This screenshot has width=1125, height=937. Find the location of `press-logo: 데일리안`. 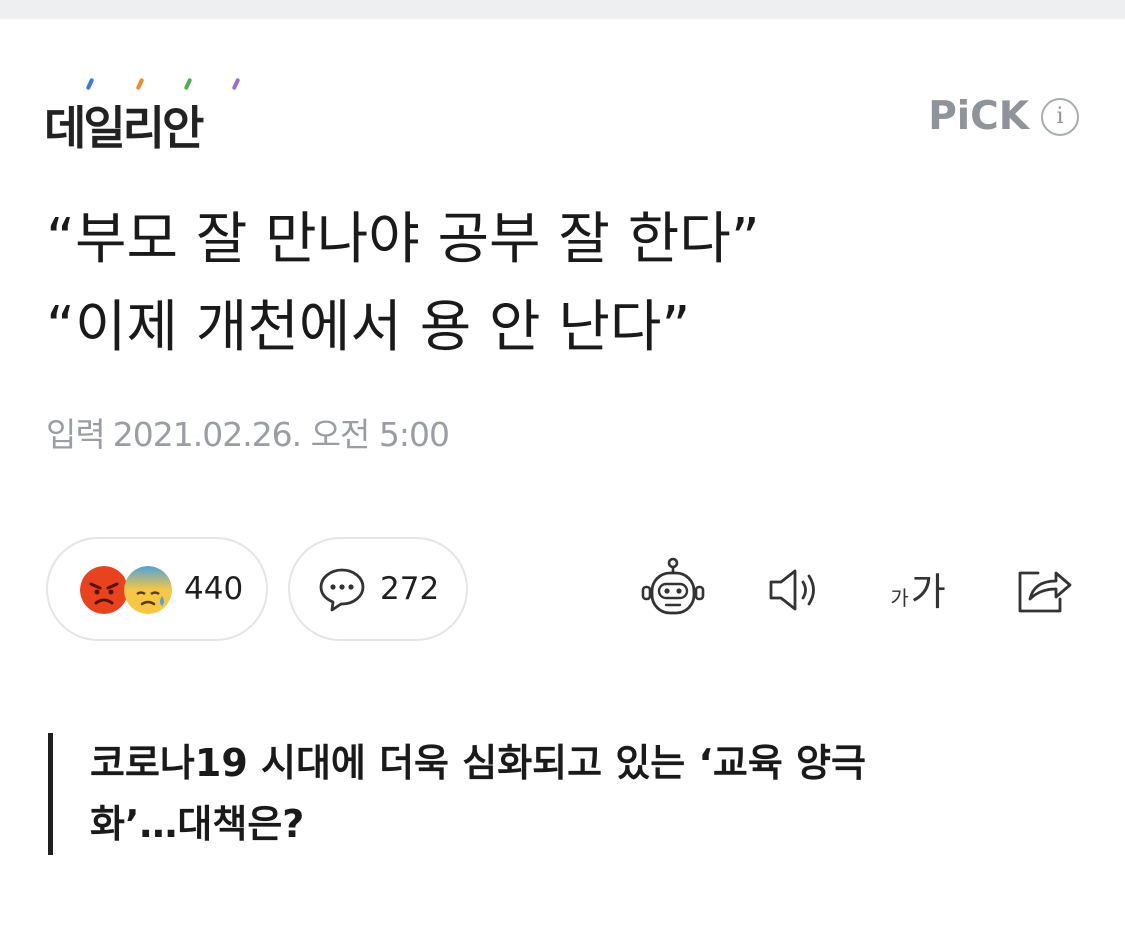

press-logo: 데일리안 is located at coordinates (154, 116).